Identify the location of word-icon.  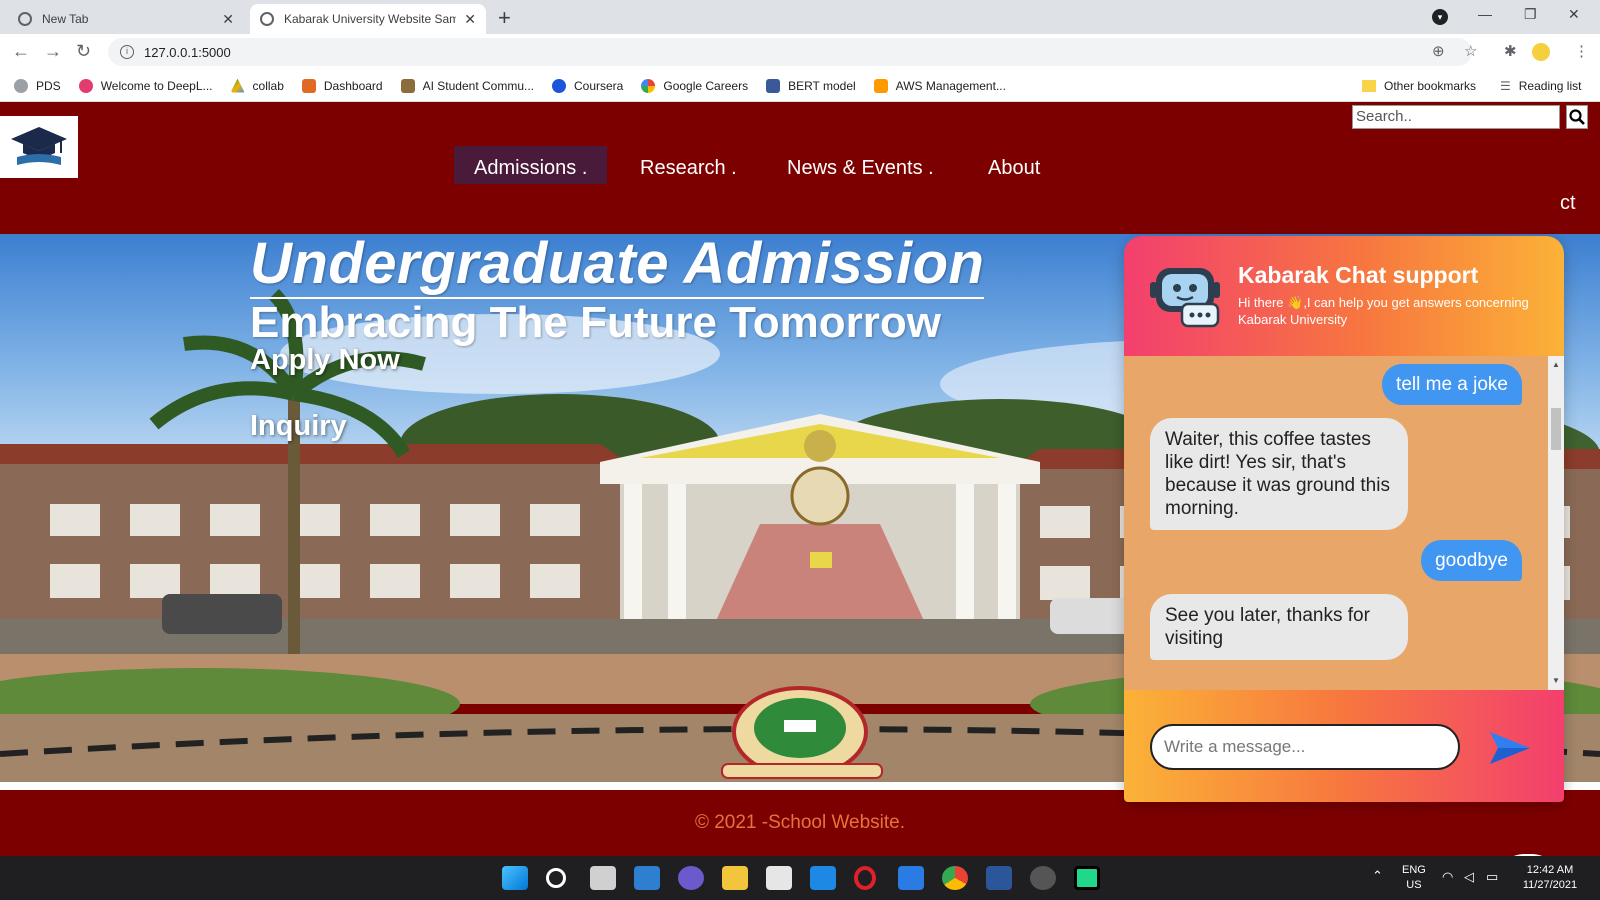
(999, 878).